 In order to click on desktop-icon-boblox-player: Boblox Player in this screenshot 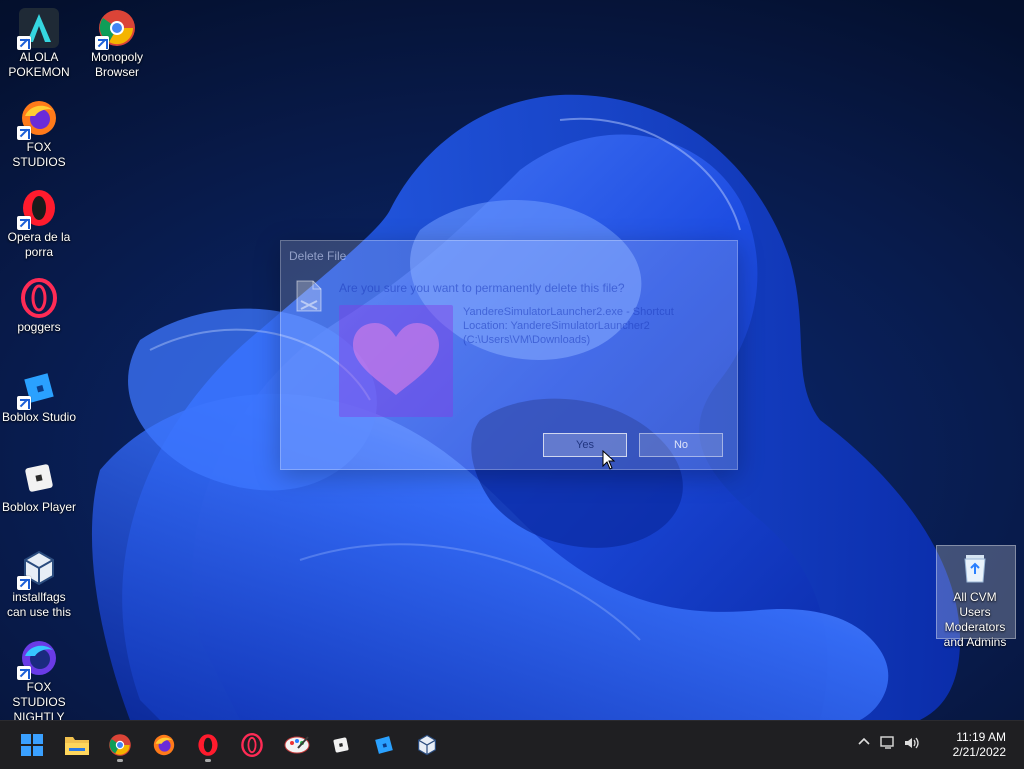, I will do `click(39, 486)`.